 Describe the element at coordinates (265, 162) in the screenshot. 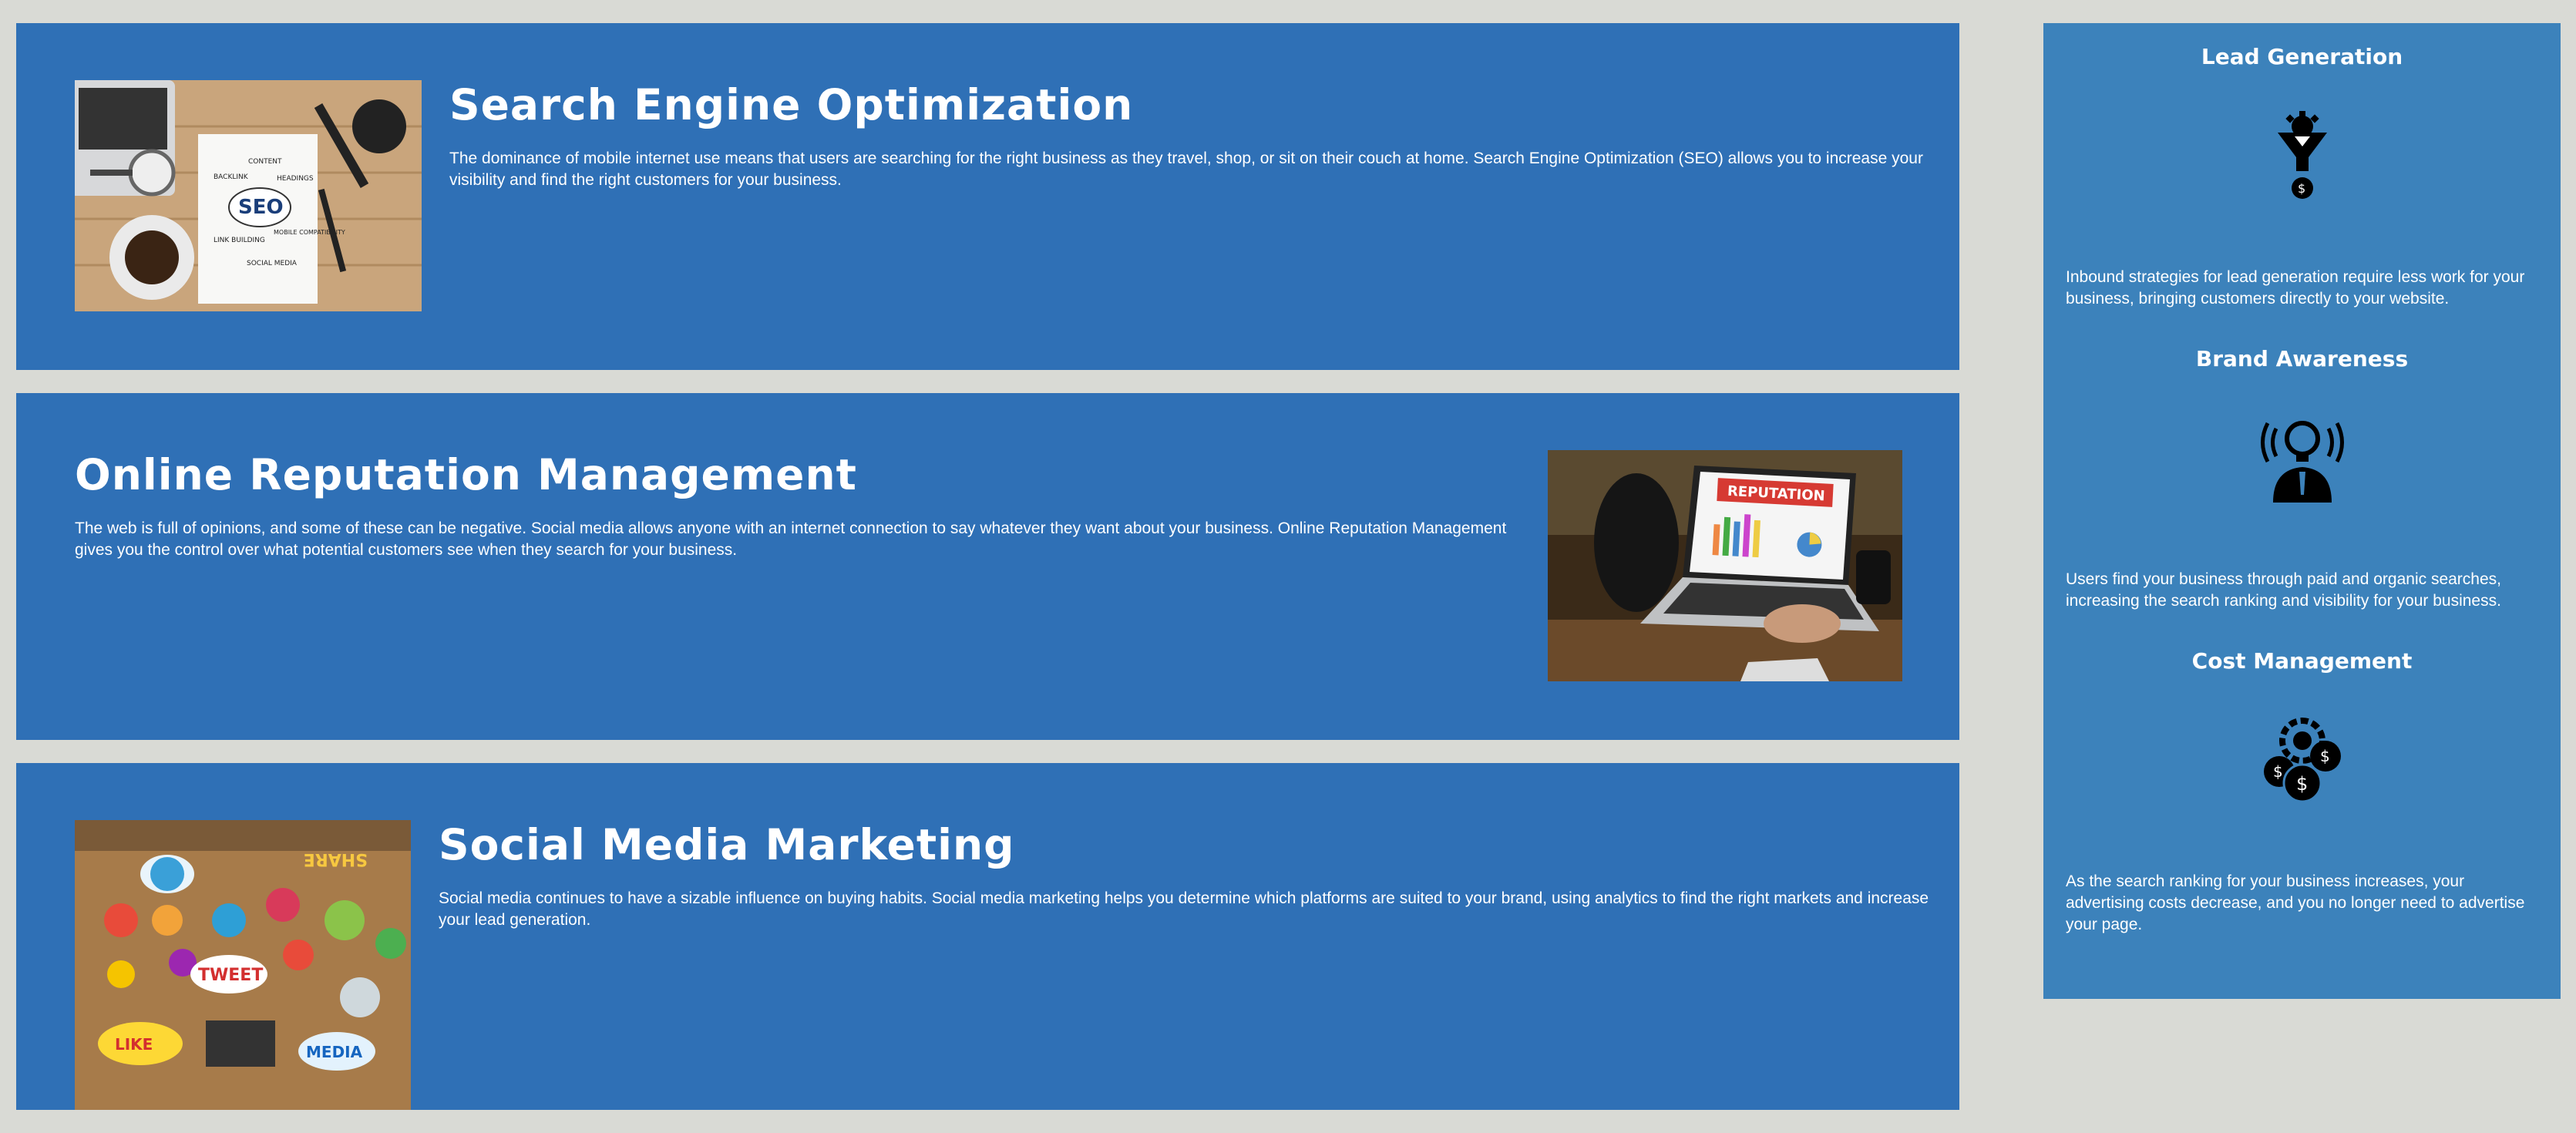

I see `seo-image-label: CONTENT` at that location.